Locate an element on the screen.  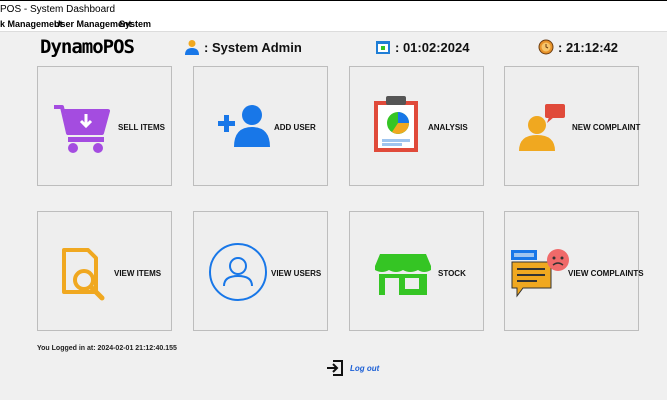
new-complaint-icon is located at coordinates (542, 127).